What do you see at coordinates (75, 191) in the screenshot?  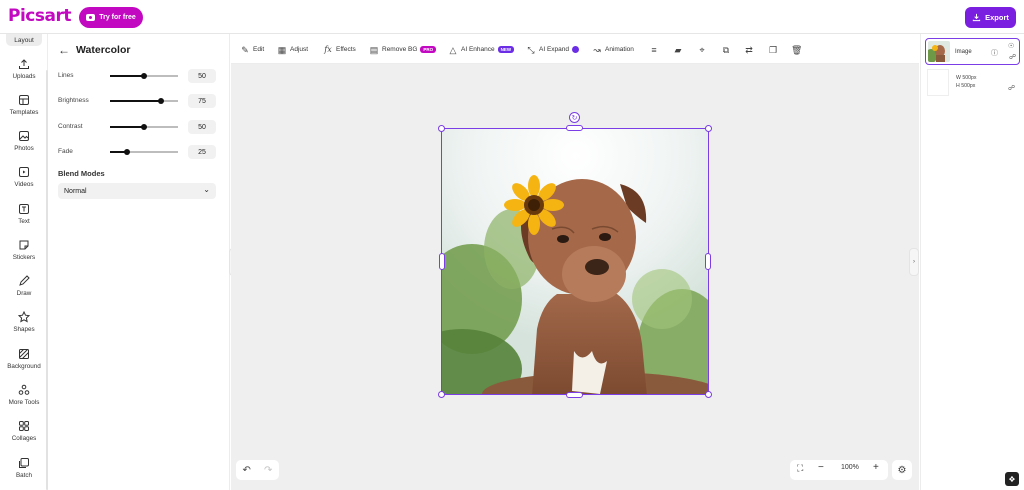 I see `blend-mode-value: Normal` at bounding box center [75, 191].